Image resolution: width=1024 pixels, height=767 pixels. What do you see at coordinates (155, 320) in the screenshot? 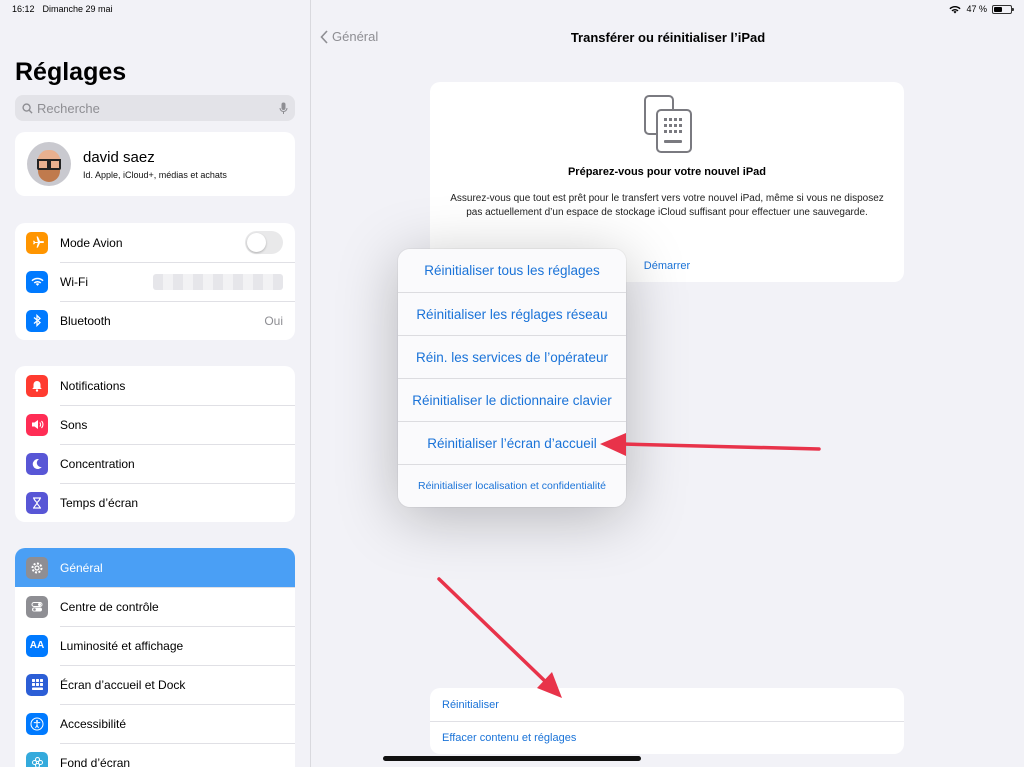
I see `sidebar-item-bluetooth: Bluetooth Oui` at bounding box center [155, 320].